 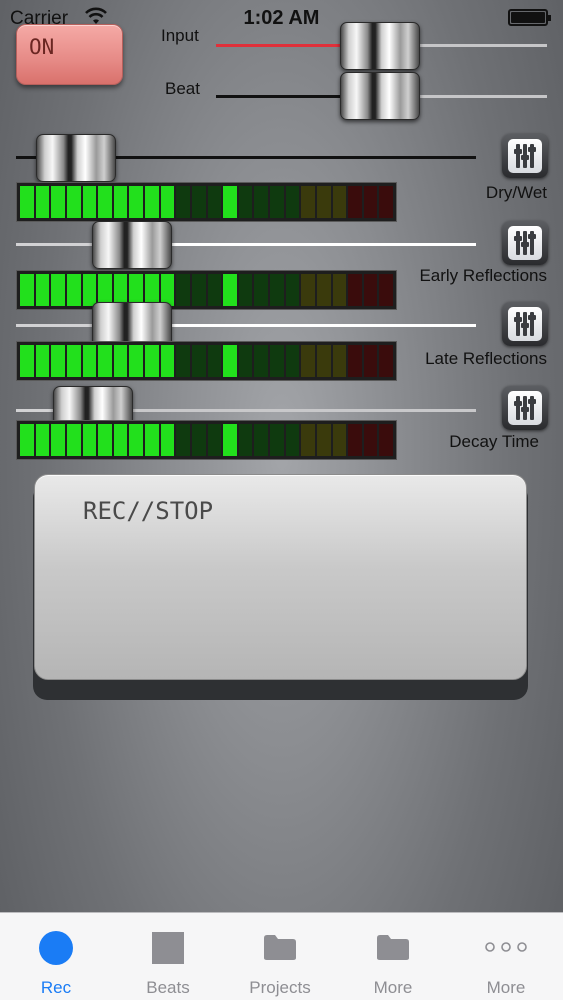 I want to click on tab-beats: Beats, so click(x=168, y=956).